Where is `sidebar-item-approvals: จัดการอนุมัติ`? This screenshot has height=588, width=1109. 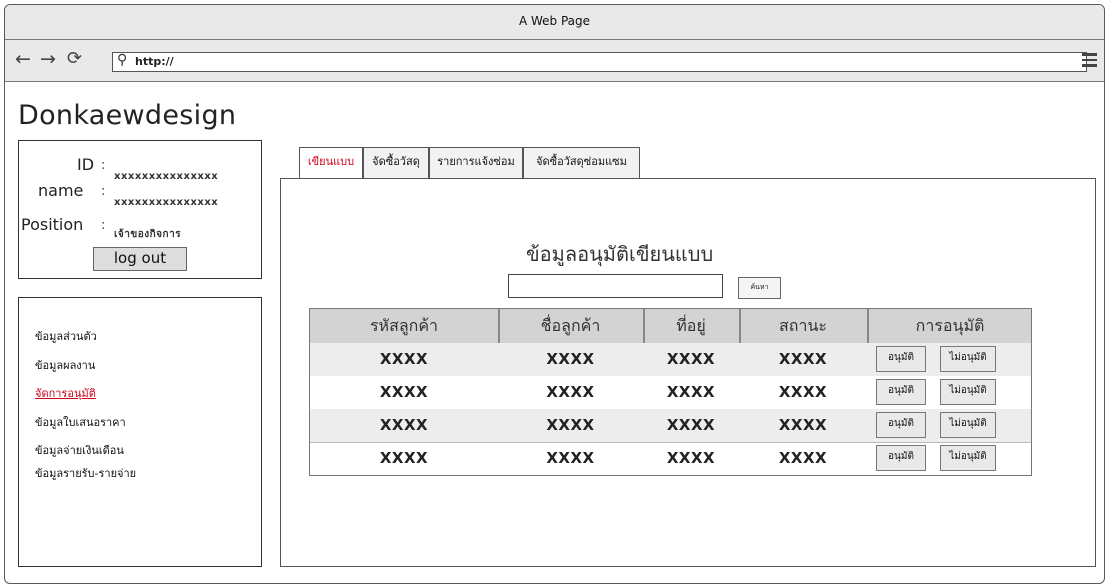
sidebar-item-approvals: จัดการอนุมัติ is located at coordinates (65, 393).